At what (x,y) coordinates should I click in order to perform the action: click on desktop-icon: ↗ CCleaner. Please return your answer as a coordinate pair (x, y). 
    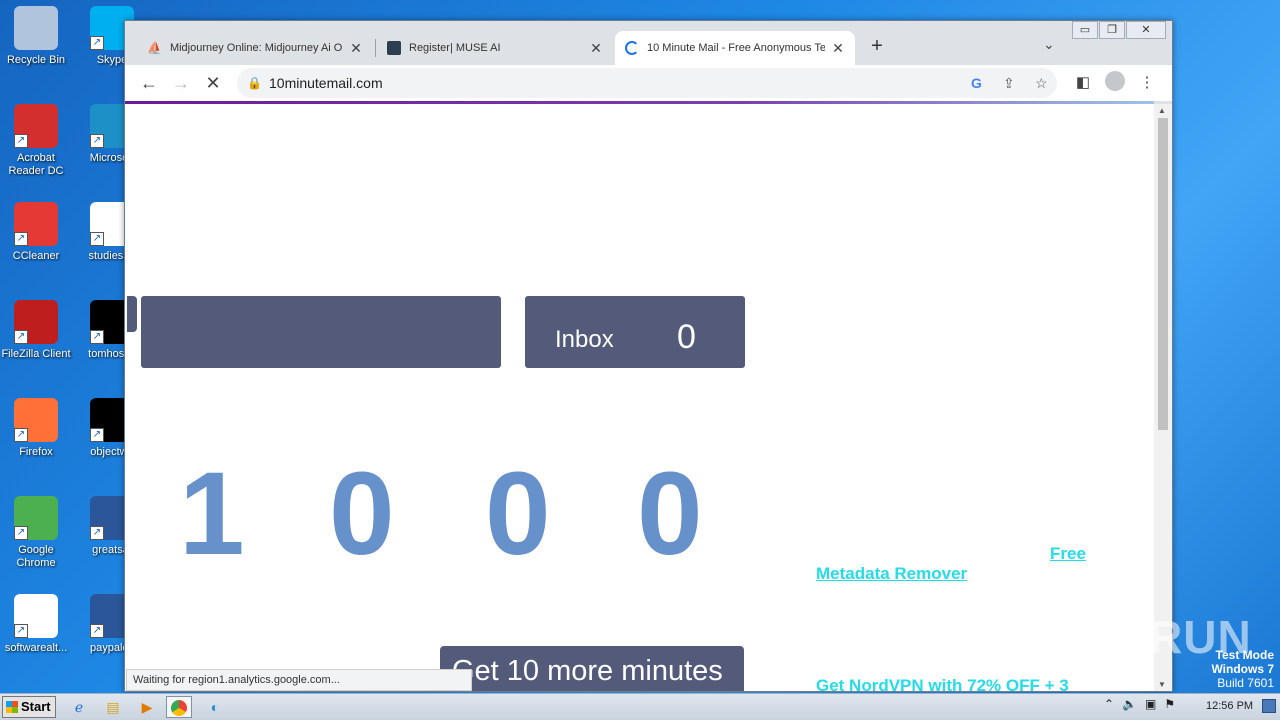
    Looking at the image, I should click on (36, 232).